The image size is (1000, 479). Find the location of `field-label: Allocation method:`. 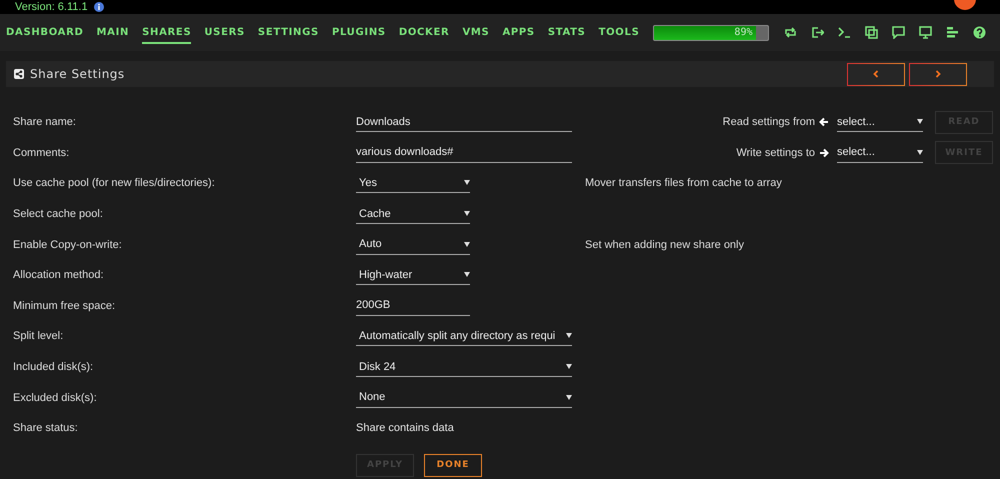

field-label: Allocation method: is located at coordinates (58, 276).